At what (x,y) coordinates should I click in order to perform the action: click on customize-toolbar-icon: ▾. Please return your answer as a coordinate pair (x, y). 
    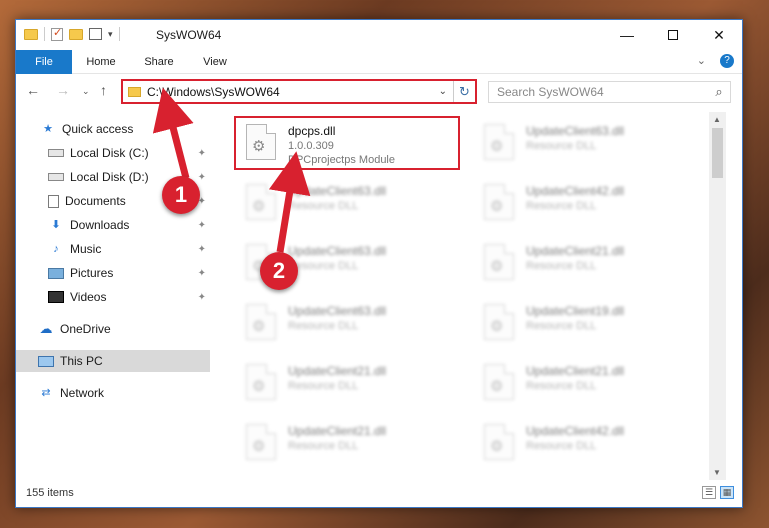
    Looking at the image, I should click on (110, 34).